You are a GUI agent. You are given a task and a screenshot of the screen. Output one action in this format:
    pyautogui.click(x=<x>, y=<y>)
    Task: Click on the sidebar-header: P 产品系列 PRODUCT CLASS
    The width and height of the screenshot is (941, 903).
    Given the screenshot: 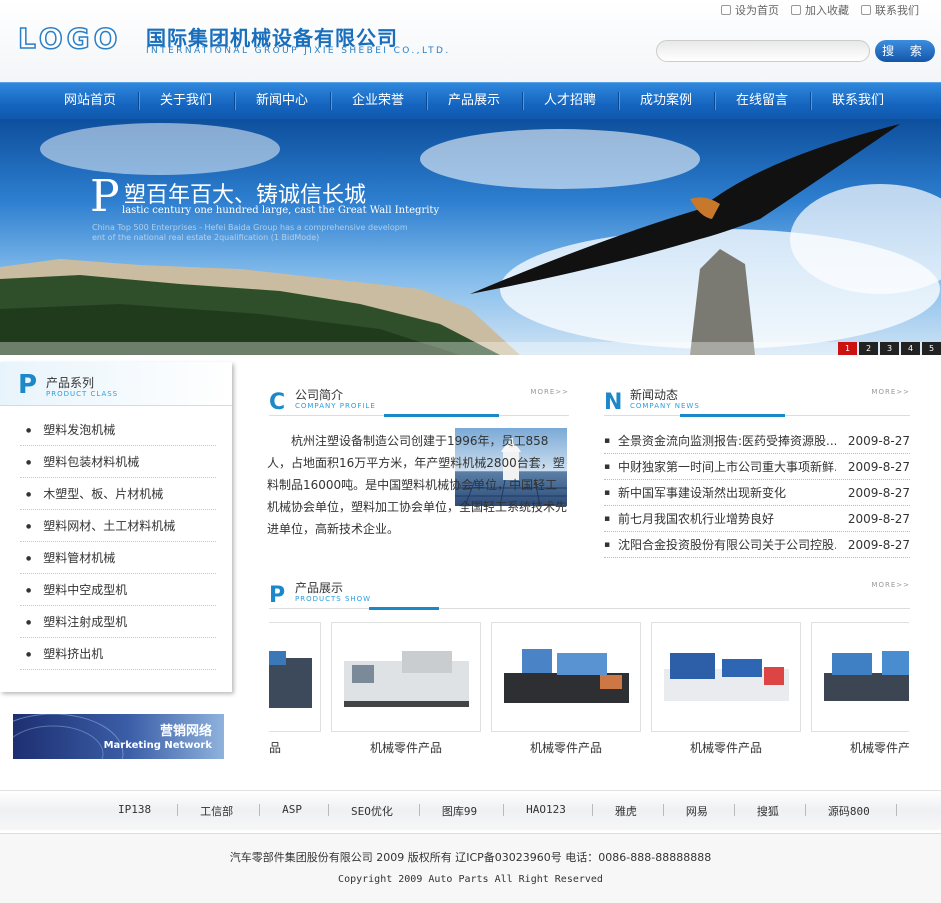 What is the action you would take?
    pyautogui.click(x=116, y=384)
    